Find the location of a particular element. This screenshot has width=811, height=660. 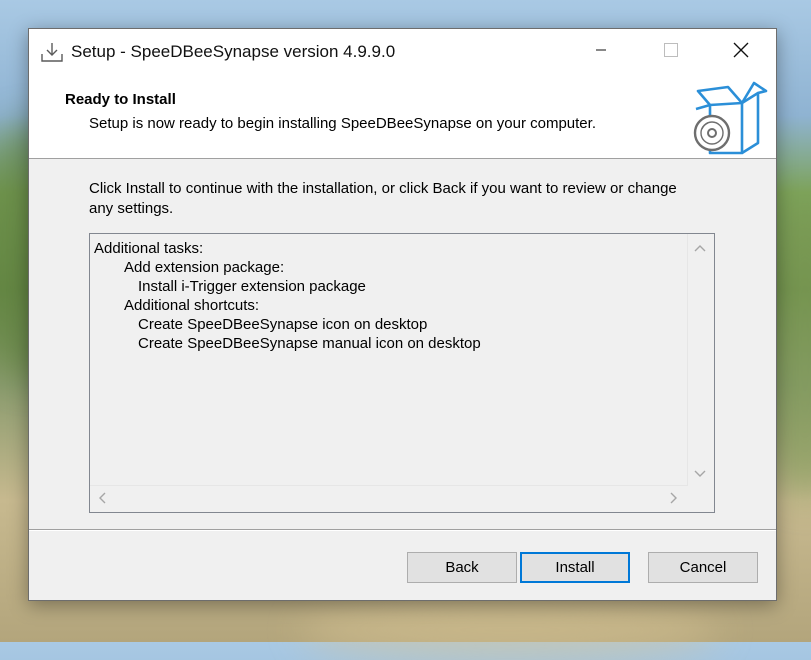

scrollbar-corner is located at coordinates (701, 499).